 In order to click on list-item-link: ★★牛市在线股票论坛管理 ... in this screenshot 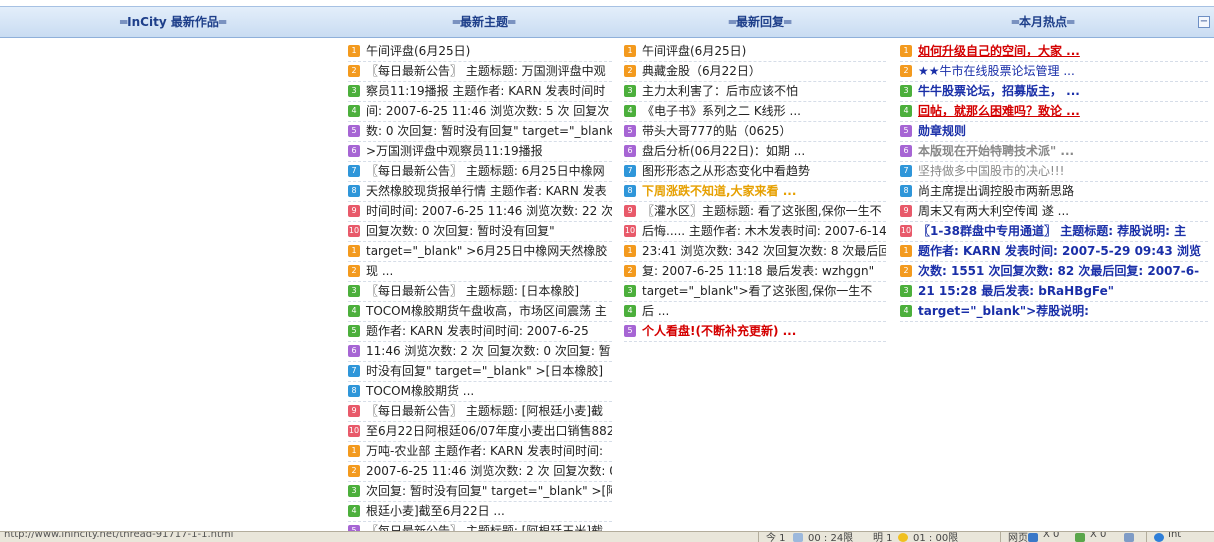, I will do `click(996, 71)`.